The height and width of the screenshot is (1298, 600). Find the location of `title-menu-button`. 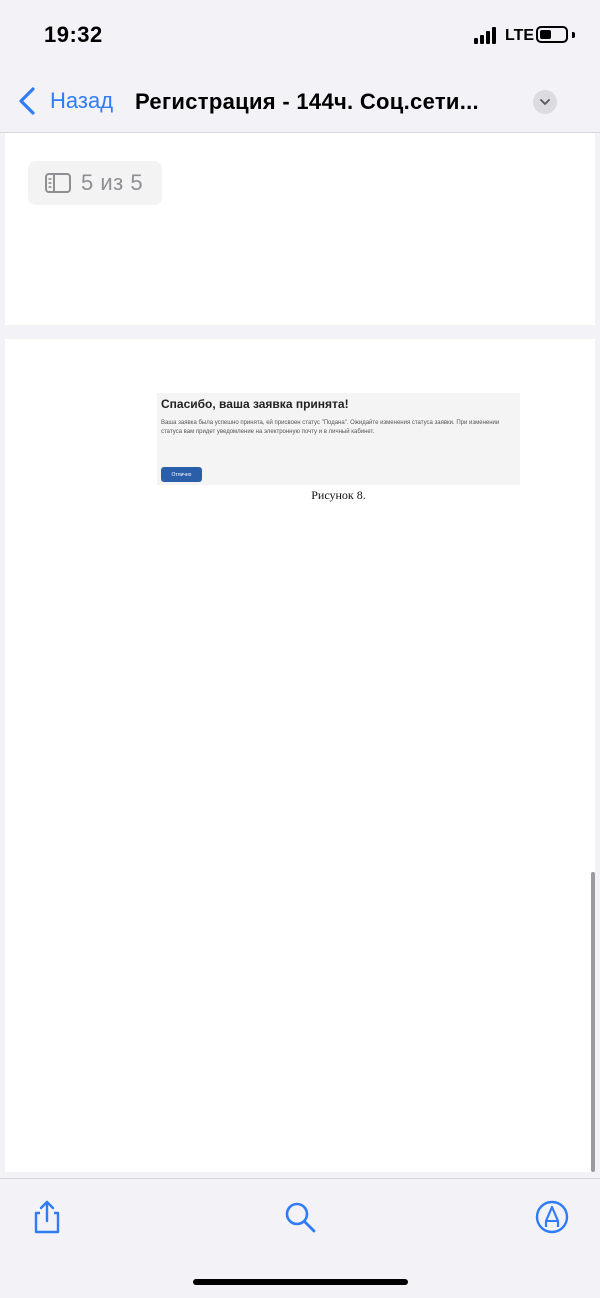

title-menu-button is located at coordinates (545, 102).